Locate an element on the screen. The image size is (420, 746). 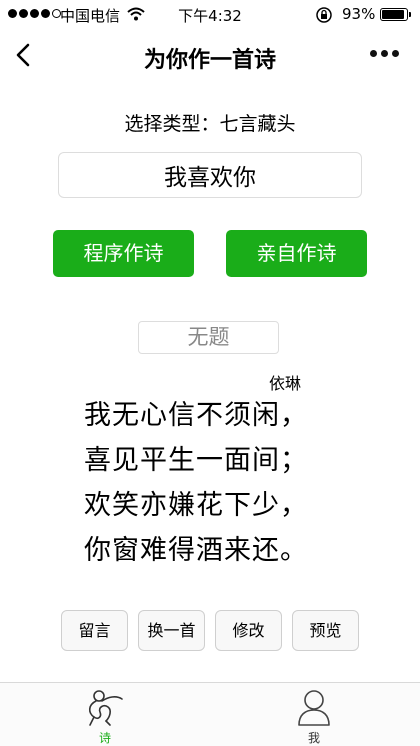
poem-line: 喜见平生一面间； is located at coordinates (196, 460).